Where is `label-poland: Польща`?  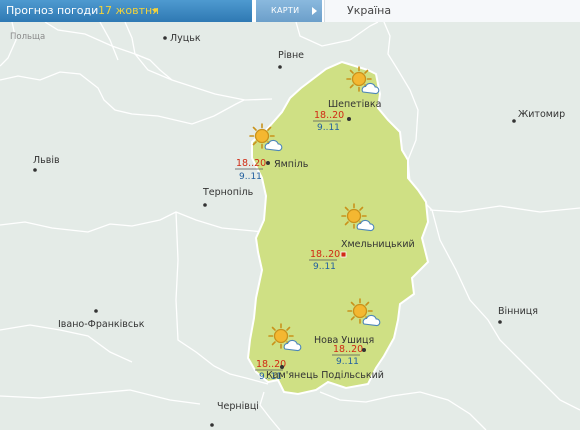 label-poland: Польща is located at coordinates (27, 37).